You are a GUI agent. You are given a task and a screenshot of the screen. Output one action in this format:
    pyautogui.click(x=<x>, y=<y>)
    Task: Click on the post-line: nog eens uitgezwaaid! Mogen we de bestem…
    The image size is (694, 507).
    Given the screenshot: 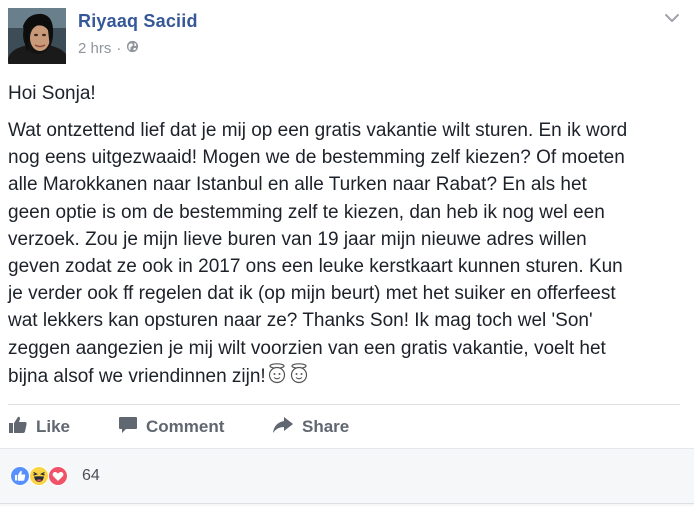 What is the action you would take?
    pyautogui.click(x=316, y=158)
    